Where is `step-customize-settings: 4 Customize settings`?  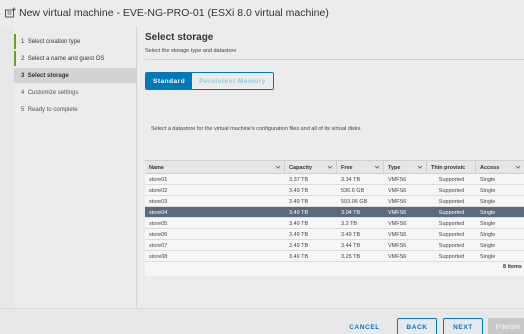
step-customize-settings: 4 Customize settings is located at coordinates (75, 92).